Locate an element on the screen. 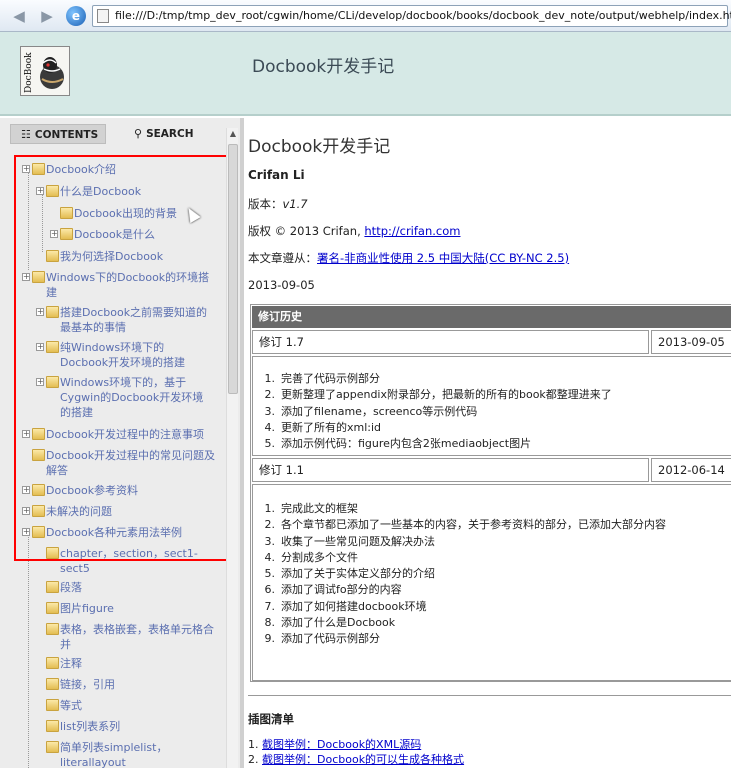 The image size is (731, 768). revision-label-cell: 修订 1.7 is located at coordinates (450, 342).